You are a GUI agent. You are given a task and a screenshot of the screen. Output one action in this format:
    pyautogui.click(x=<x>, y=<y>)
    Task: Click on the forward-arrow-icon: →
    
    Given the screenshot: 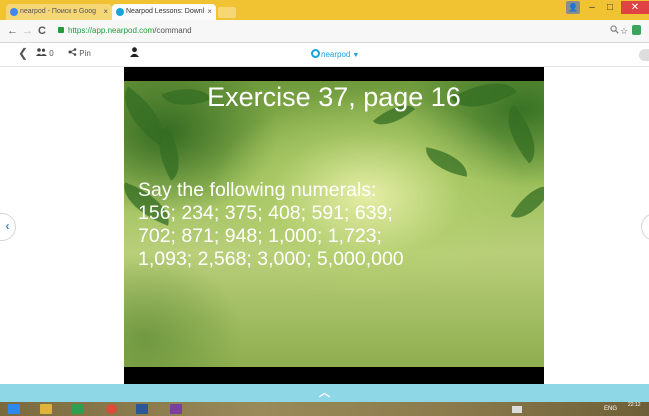 What is the action you would take?
    pyautogui.click(x=27, y=31)
    